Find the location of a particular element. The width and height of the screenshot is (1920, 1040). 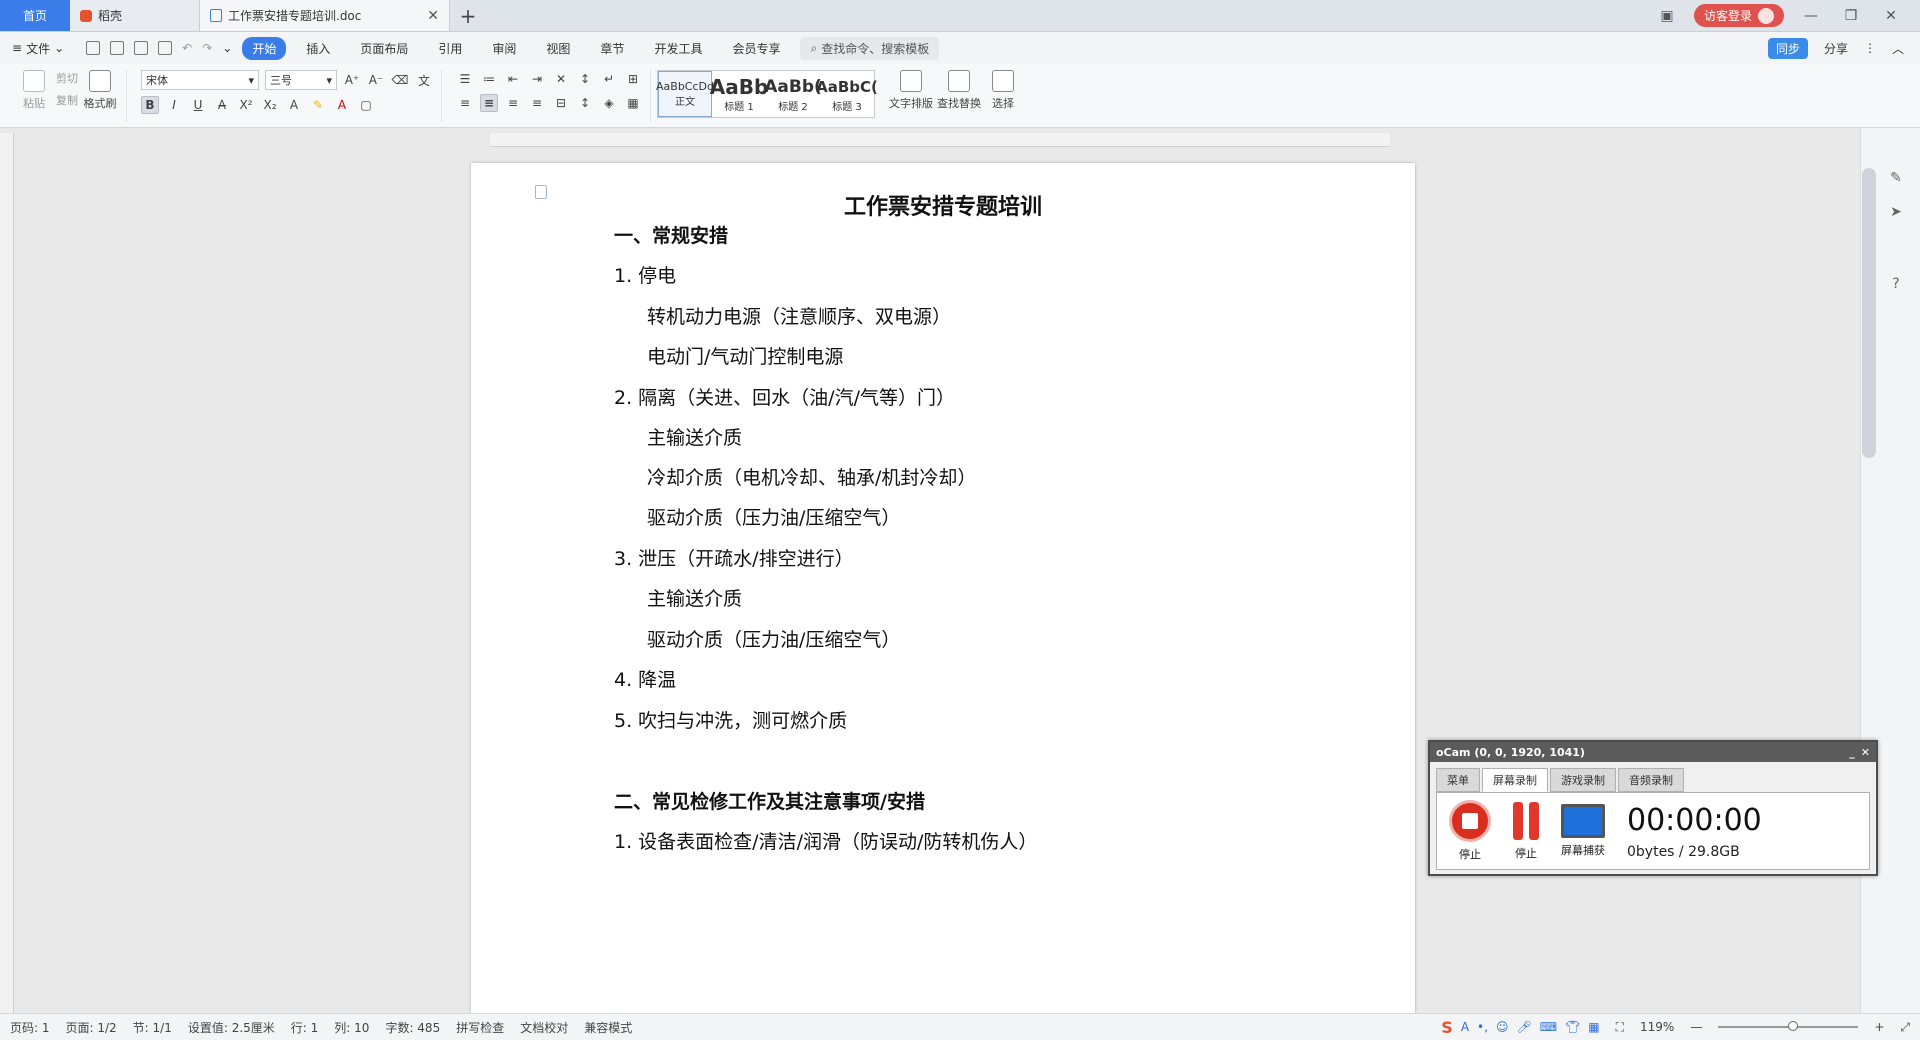

numbered-list-icon: ≔ is located at coordinates (489, 79).